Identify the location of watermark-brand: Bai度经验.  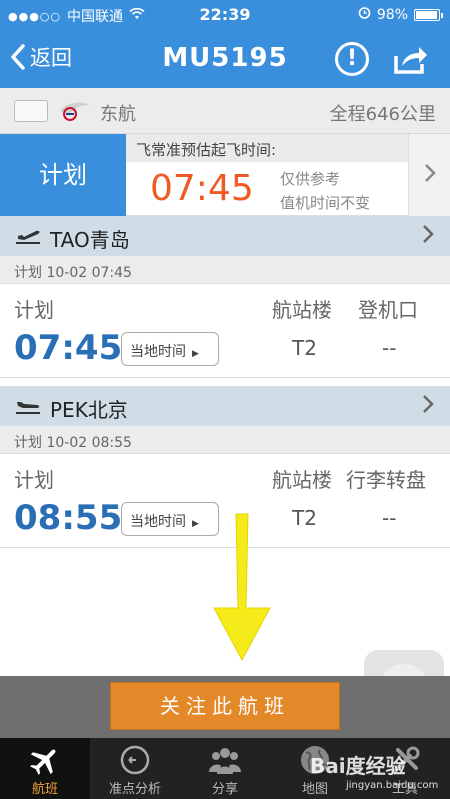
(358, 766).